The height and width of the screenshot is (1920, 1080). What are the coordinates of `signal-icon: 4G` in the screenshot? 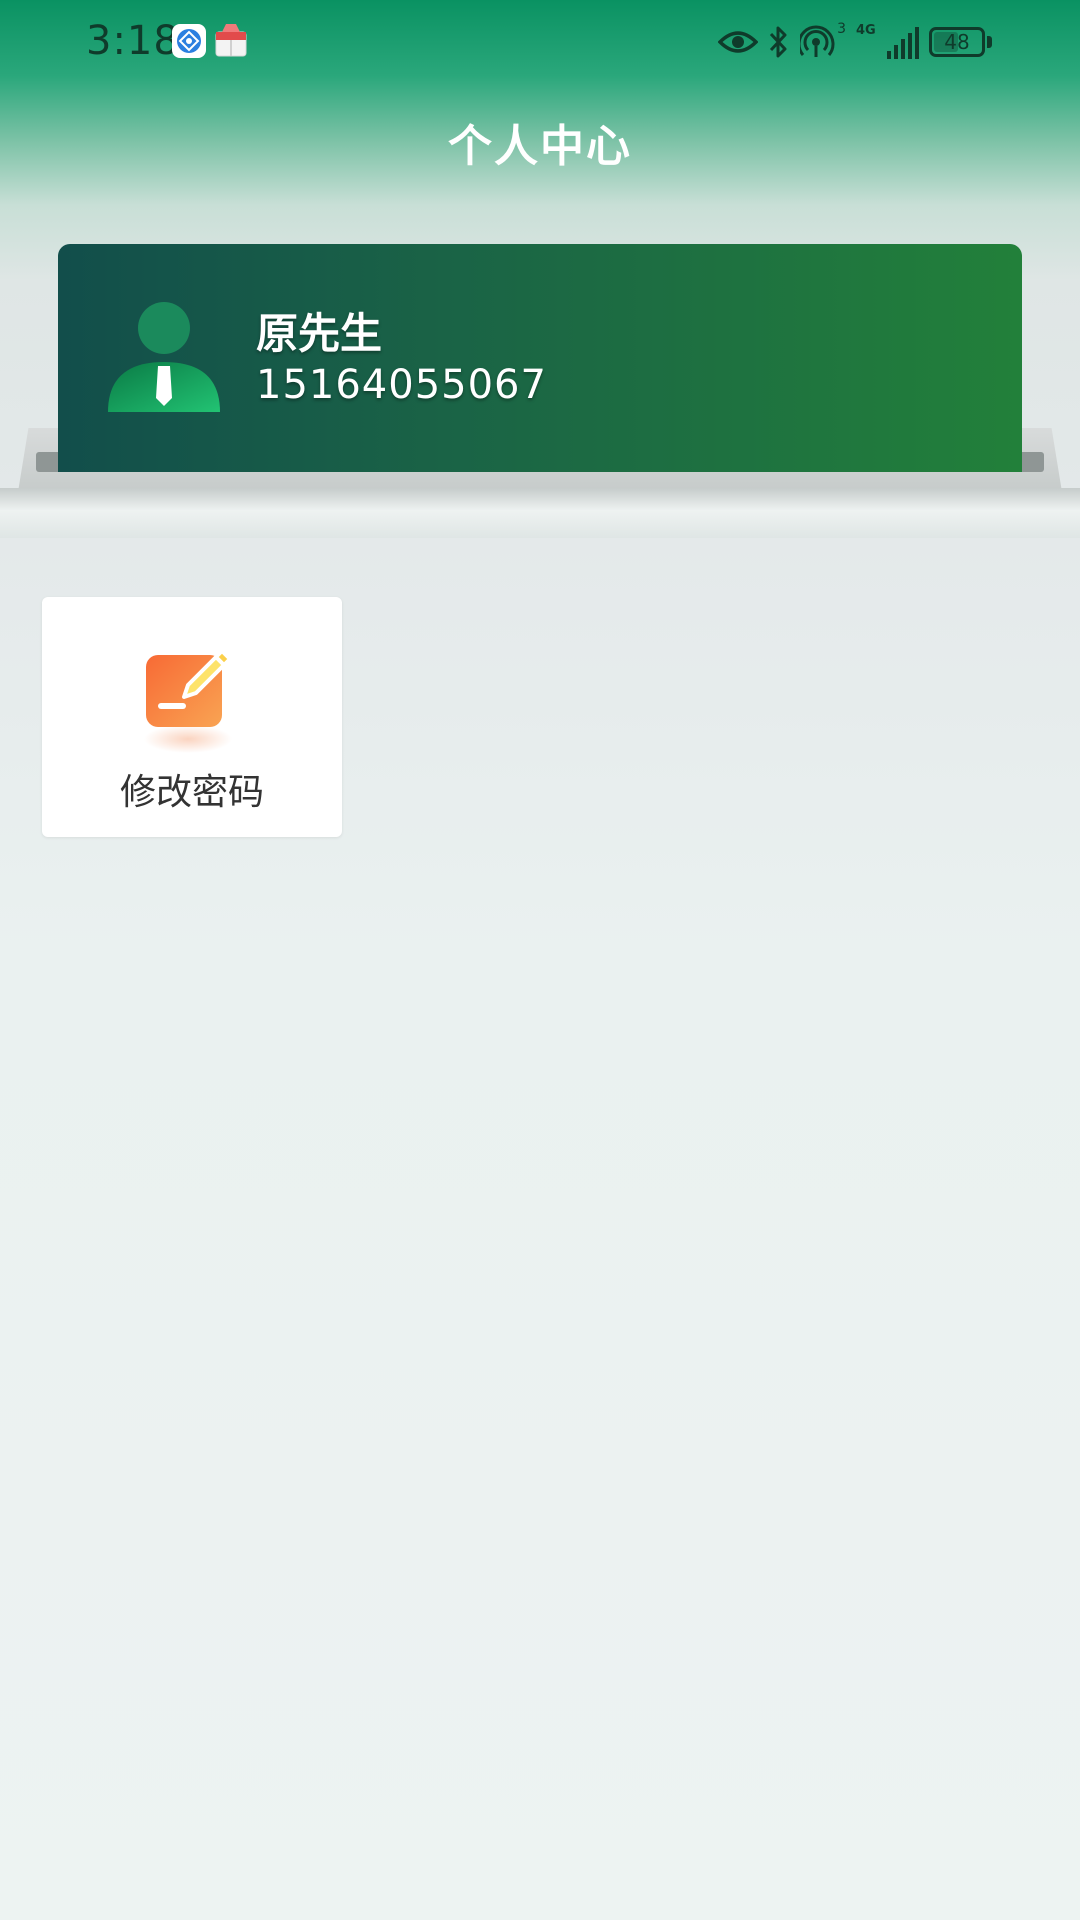 It's located at (887, 41).